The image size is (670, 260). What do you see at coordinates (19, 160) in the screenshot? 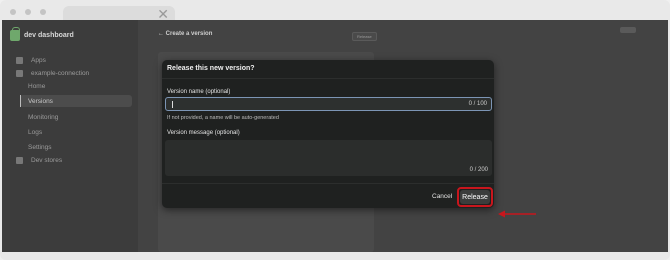
I see `store-icon` at bounding box center [19, 160].